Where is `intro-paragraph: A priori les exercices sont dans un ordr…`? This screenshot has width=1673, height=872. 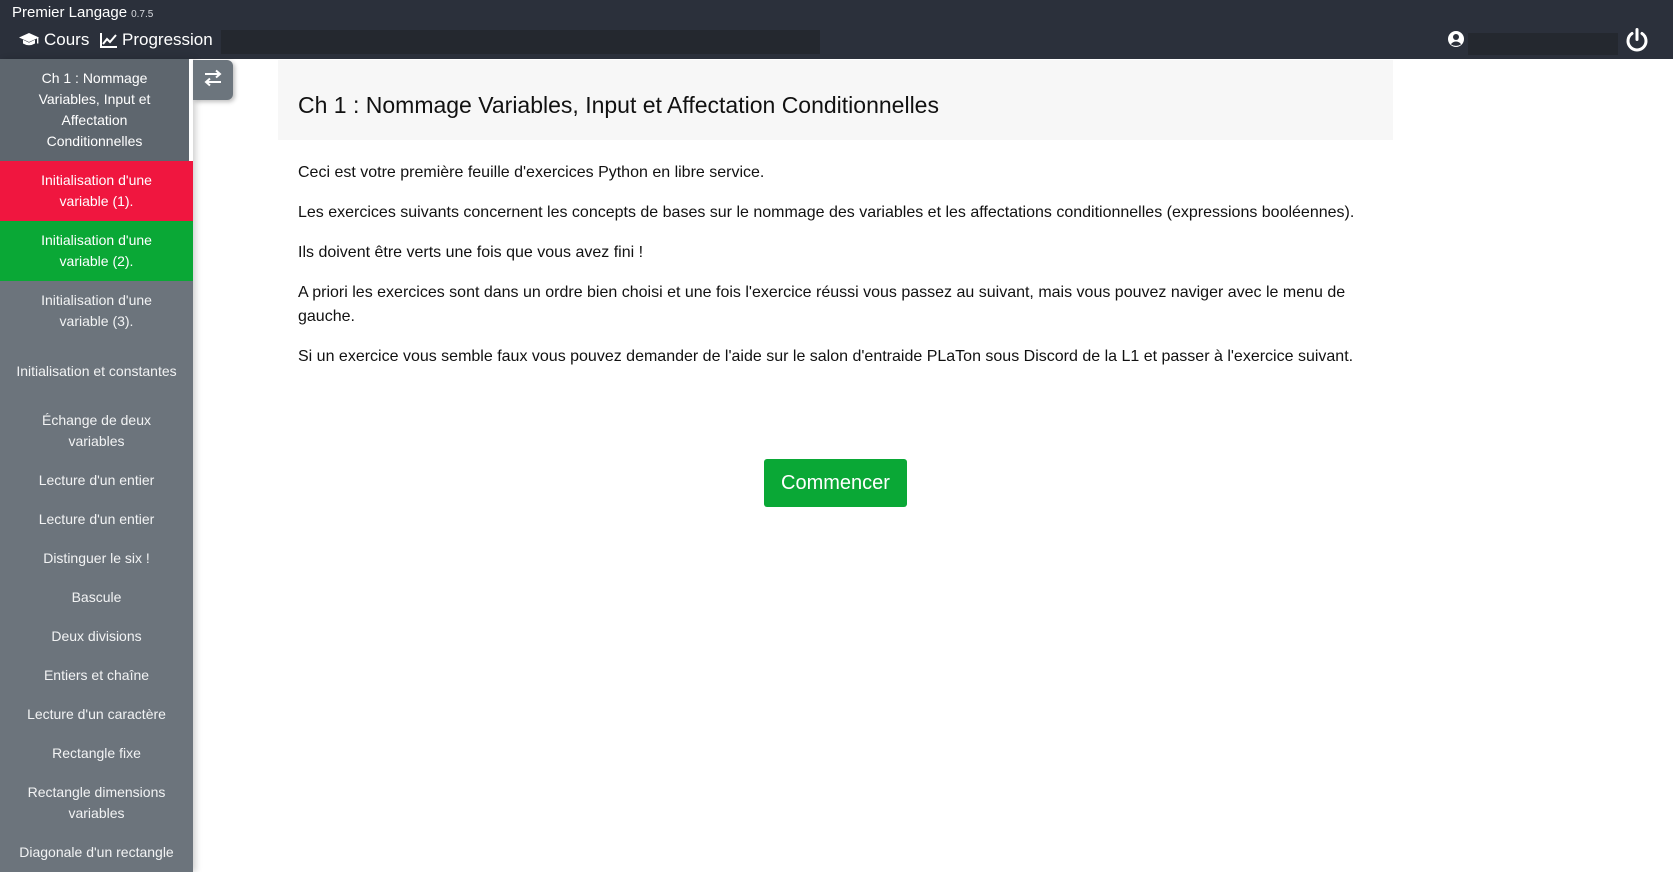 intro-paragraph: A priori les exercices sont dans un ordr… is located at coordinates (822, 304).